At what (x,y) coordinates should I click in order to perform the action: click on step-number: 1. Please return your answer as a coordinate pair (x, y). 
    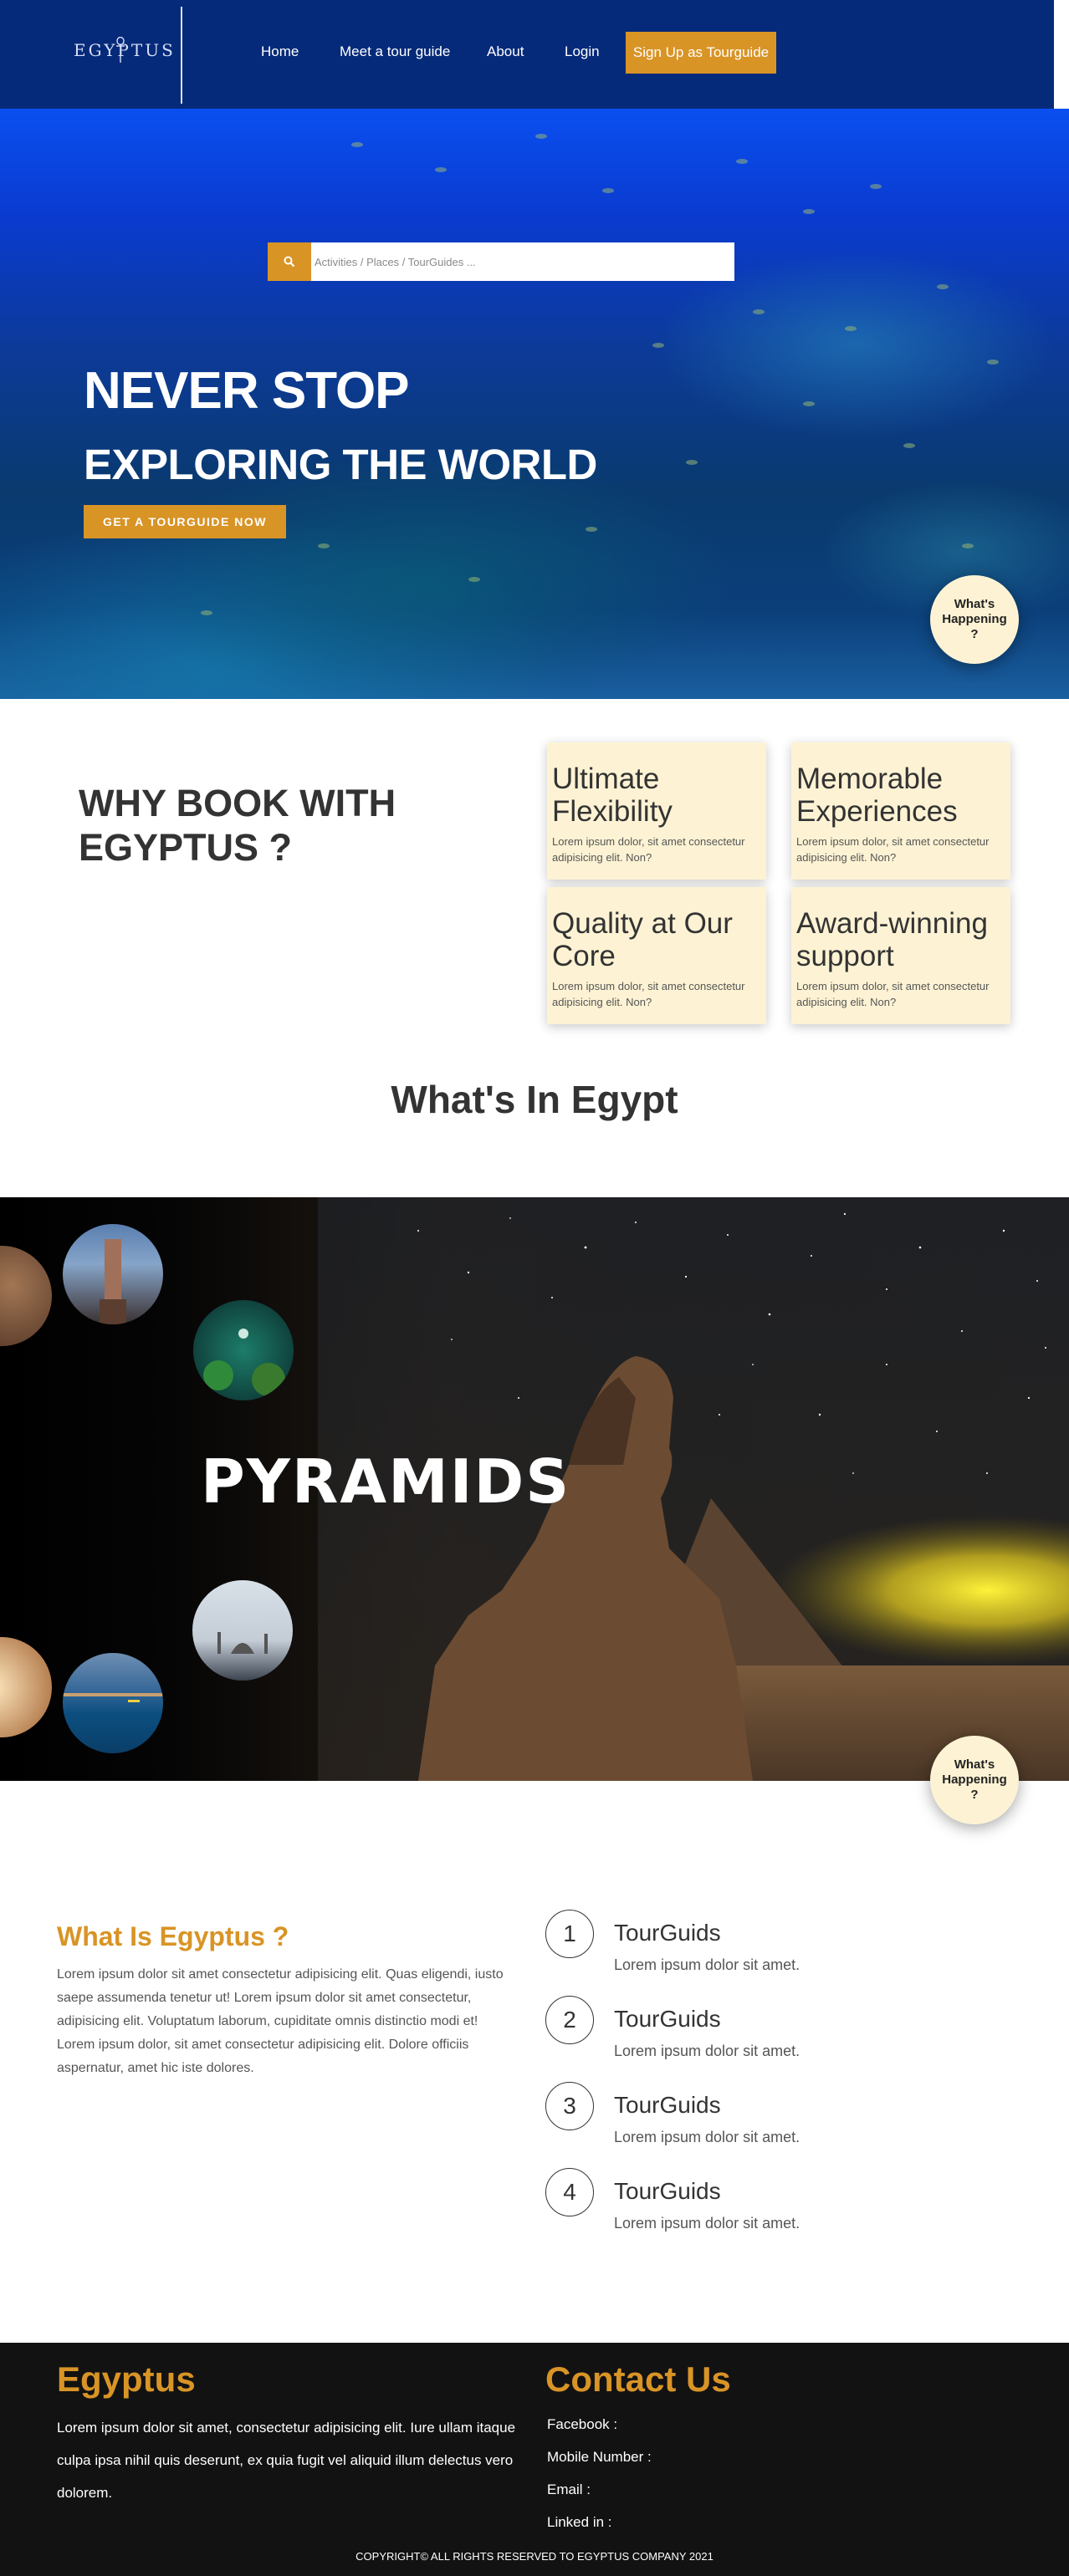
    Looking at the image, I should click on (569, 1934).